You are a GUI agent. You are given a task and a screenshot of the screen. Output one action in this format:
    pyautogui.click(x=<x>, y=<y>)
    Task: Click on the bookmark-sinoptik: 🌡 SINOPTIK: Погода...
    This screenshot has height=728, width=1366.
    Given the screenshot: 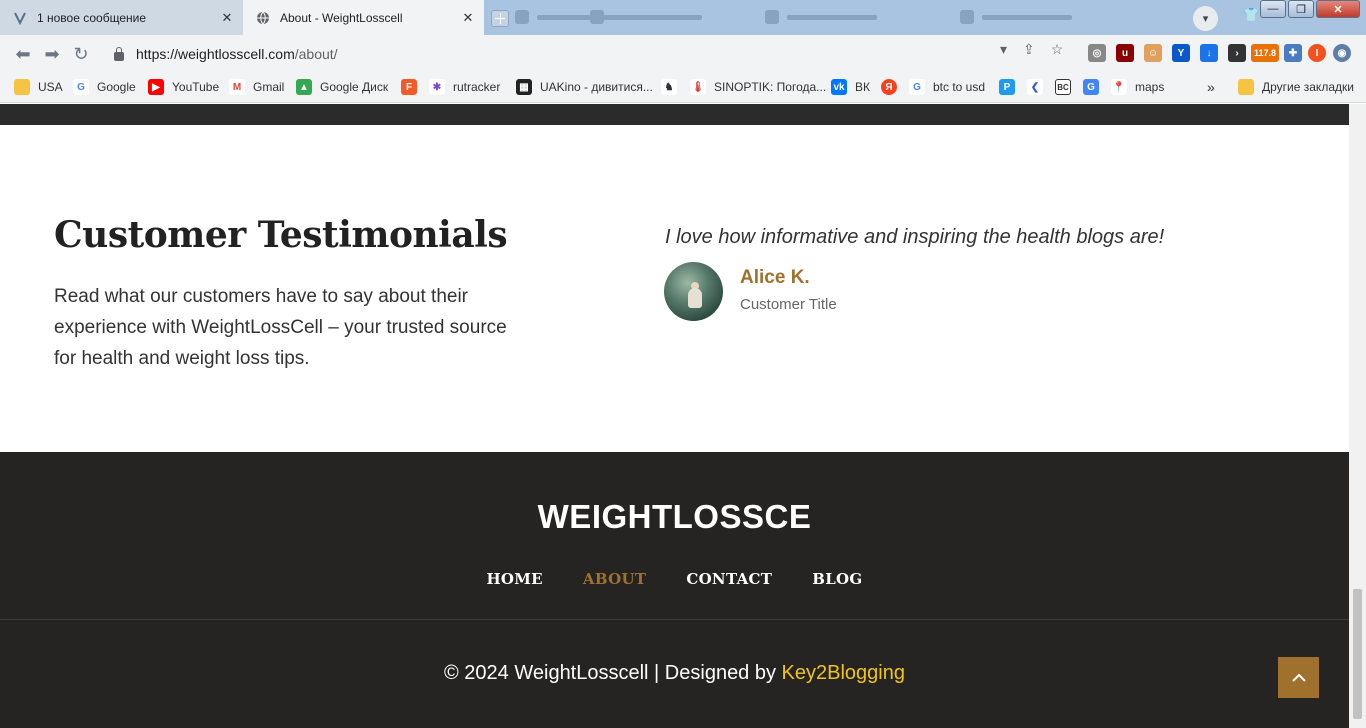 What is the action you would take?
    pyautogui.click(x=758, y=87)
    